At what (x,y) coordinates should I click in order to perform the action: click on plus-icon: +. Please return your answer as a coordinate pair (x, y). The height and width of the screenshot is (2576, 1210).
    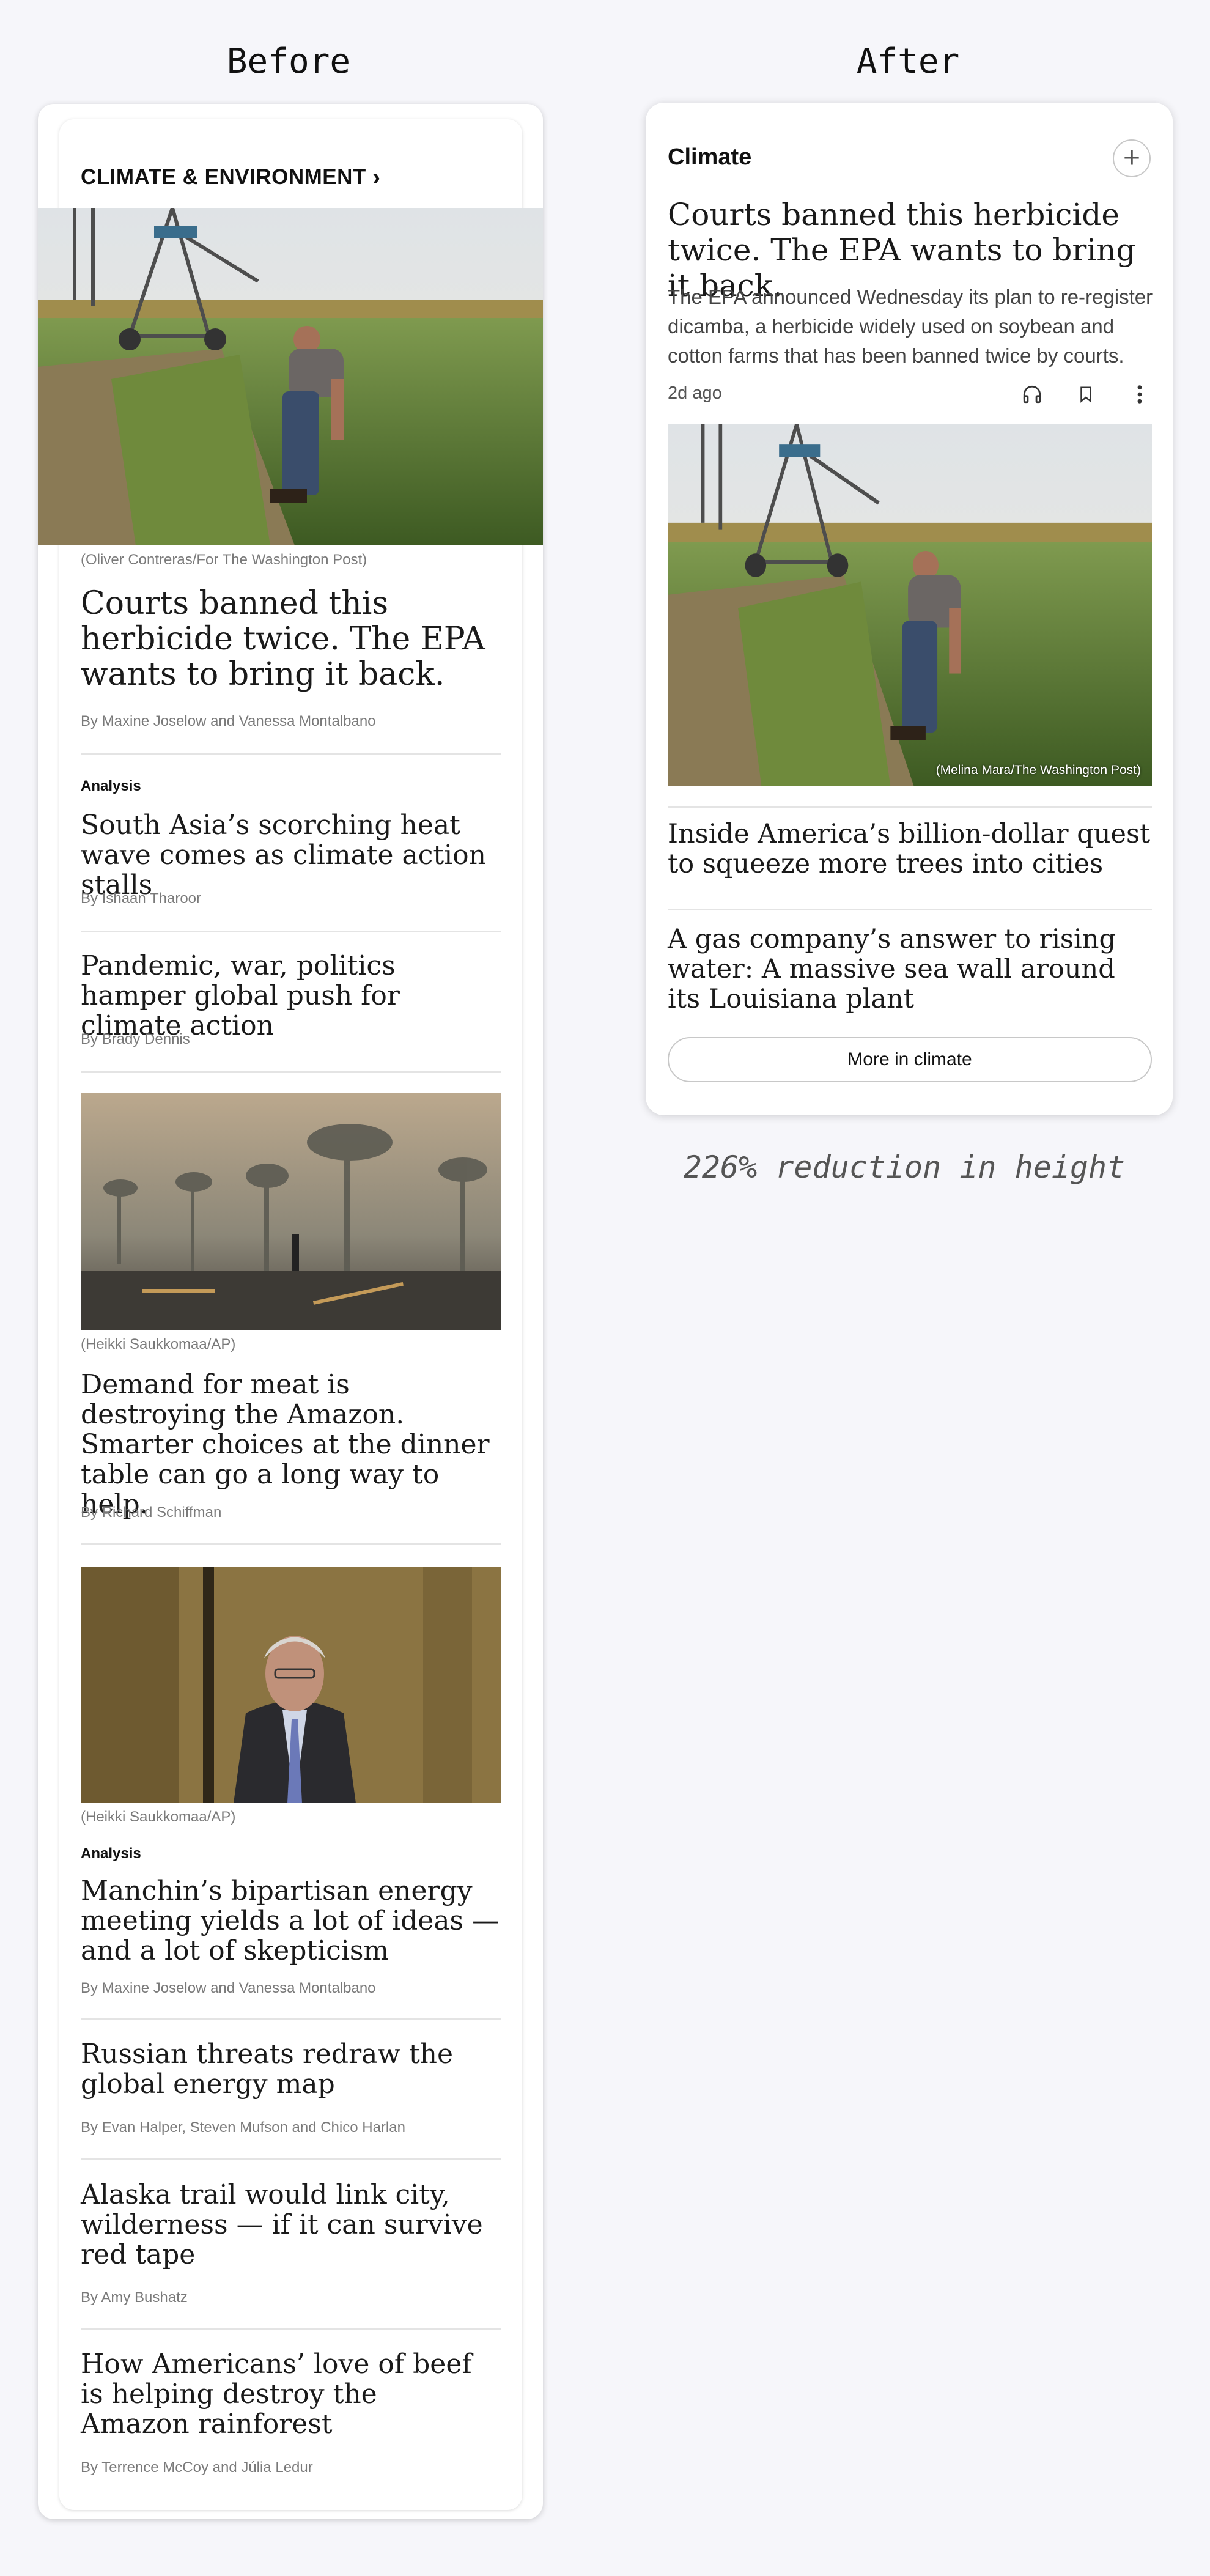
    Looking at the image, I should click on (1132, 158).